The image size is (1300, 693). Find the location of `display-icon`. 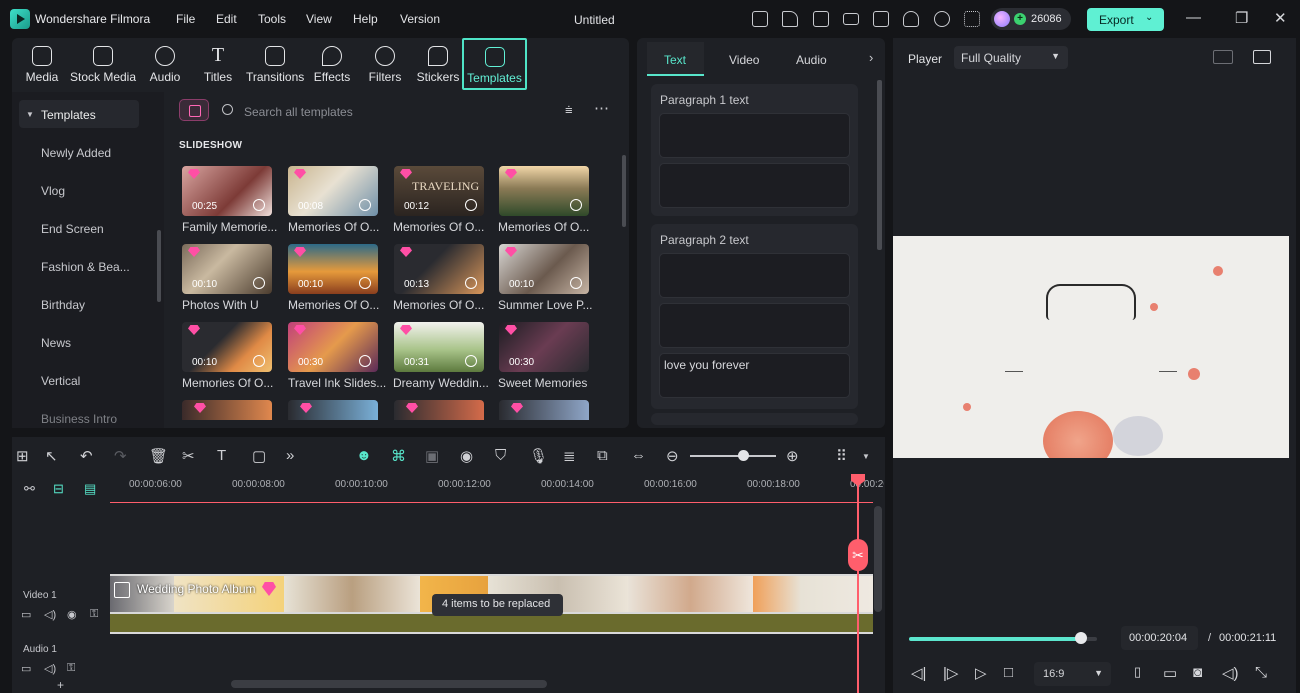

display-icon is located at coordinates (851, 19).